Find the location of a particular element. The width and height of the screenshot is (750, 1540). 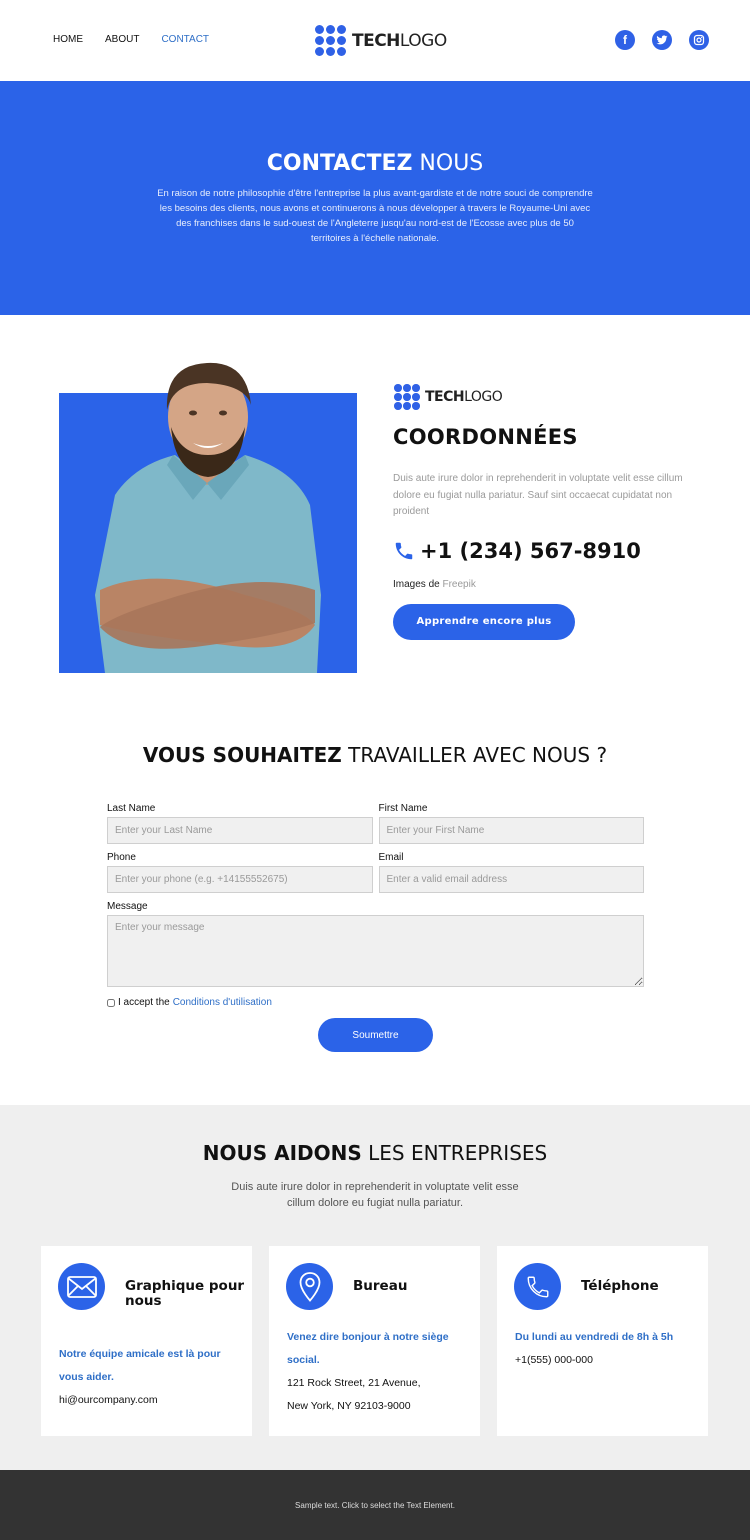

first-name-label: First Name is located at coordinates (403, 808).